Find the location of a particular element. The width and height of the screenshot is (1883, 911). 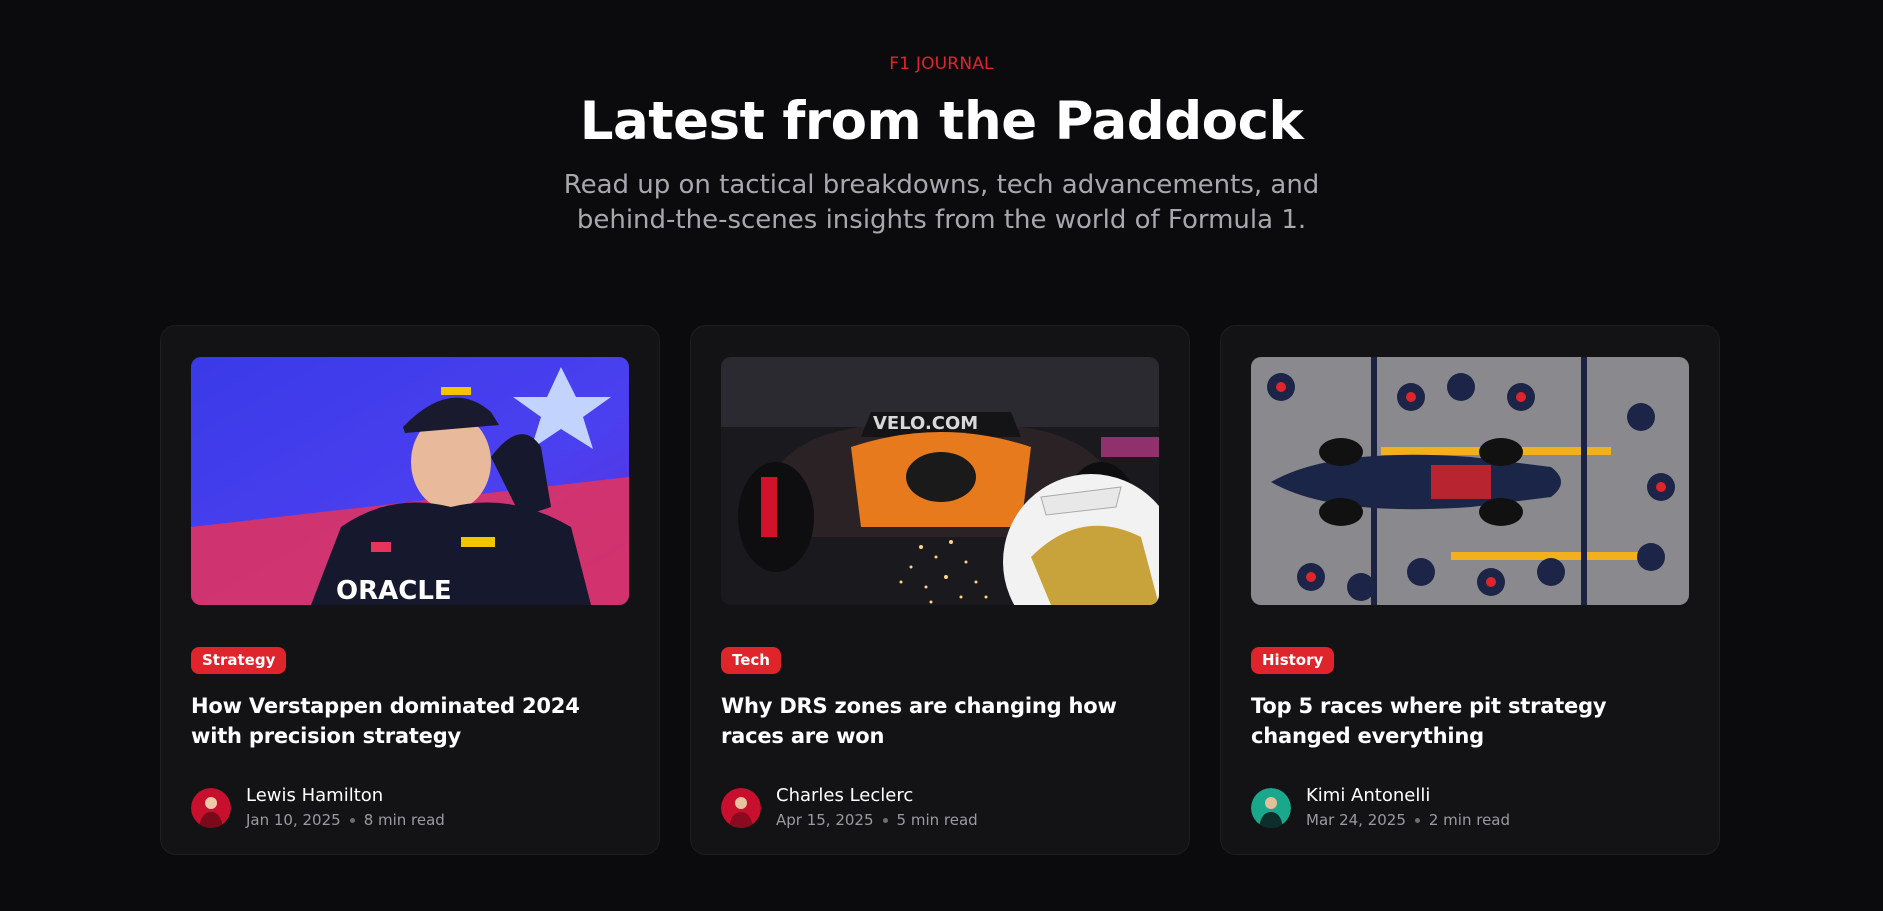

author-row: Lewis Hamilton Jan 10, 2025 8 min read is located at coordinates (410, 807).